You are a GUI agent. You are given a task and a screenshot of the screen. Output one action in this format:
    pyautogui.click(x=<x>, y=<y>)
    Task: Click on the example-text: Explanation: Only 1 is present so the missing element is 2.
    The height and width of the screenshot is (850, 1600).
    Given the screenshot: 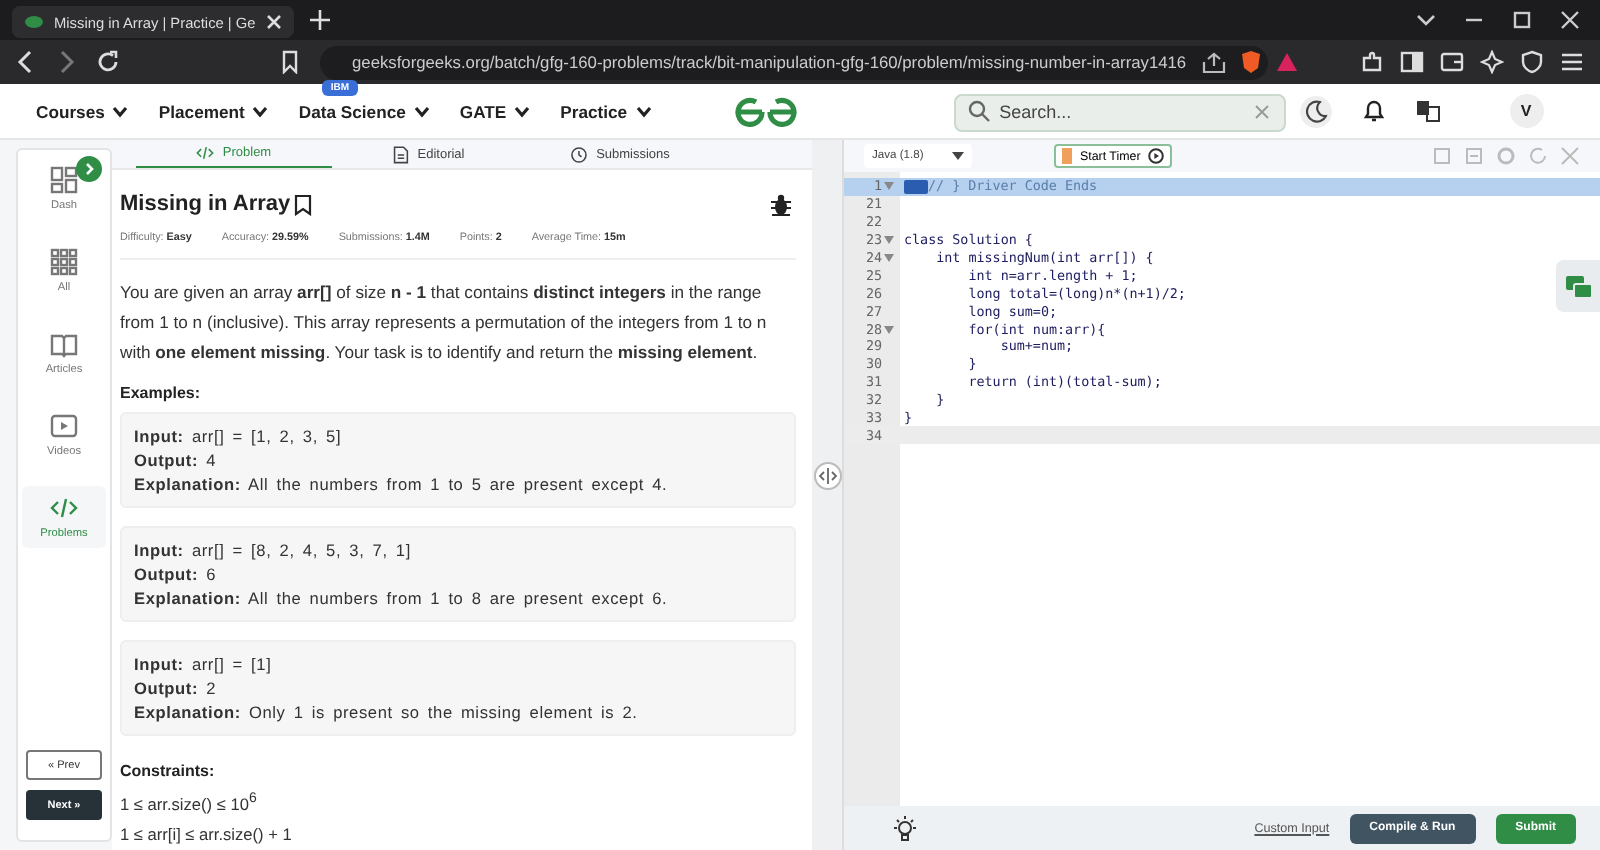 What is the action you would take?
    pyautogui.click(x=387, y=712)
    